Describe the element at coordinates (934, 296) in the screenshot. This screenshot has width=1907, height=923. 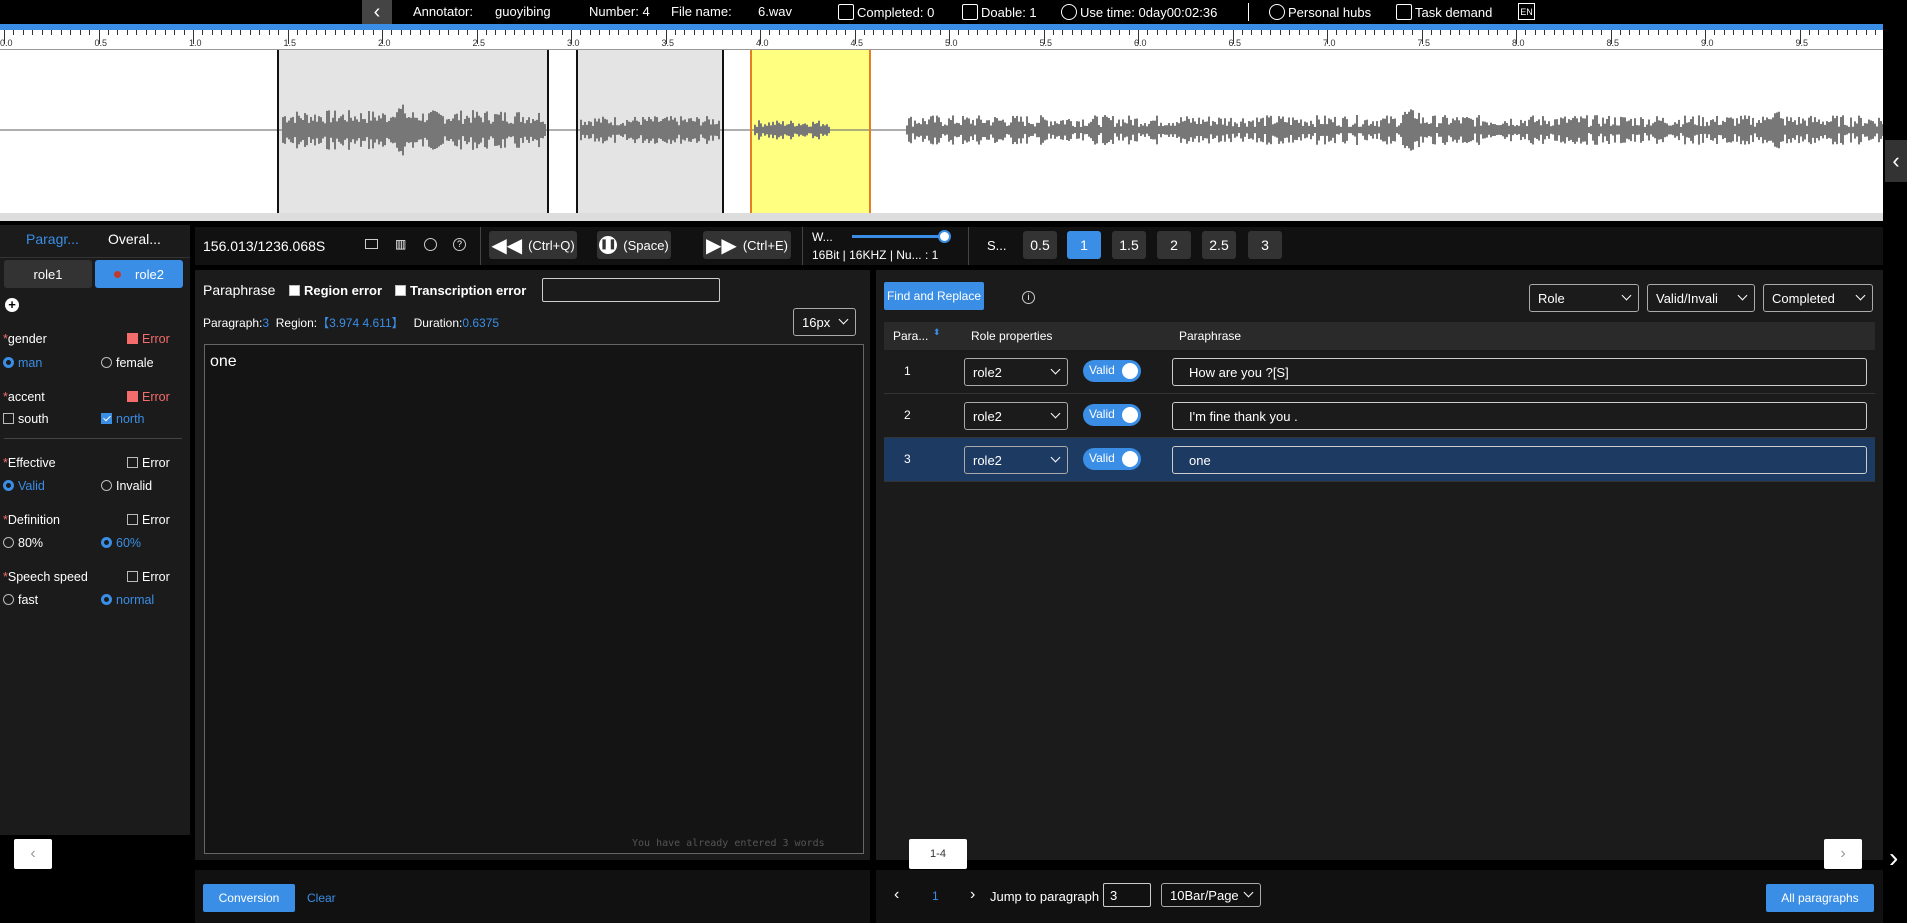
I see `find-replace-button: Find and Replace` at that location.